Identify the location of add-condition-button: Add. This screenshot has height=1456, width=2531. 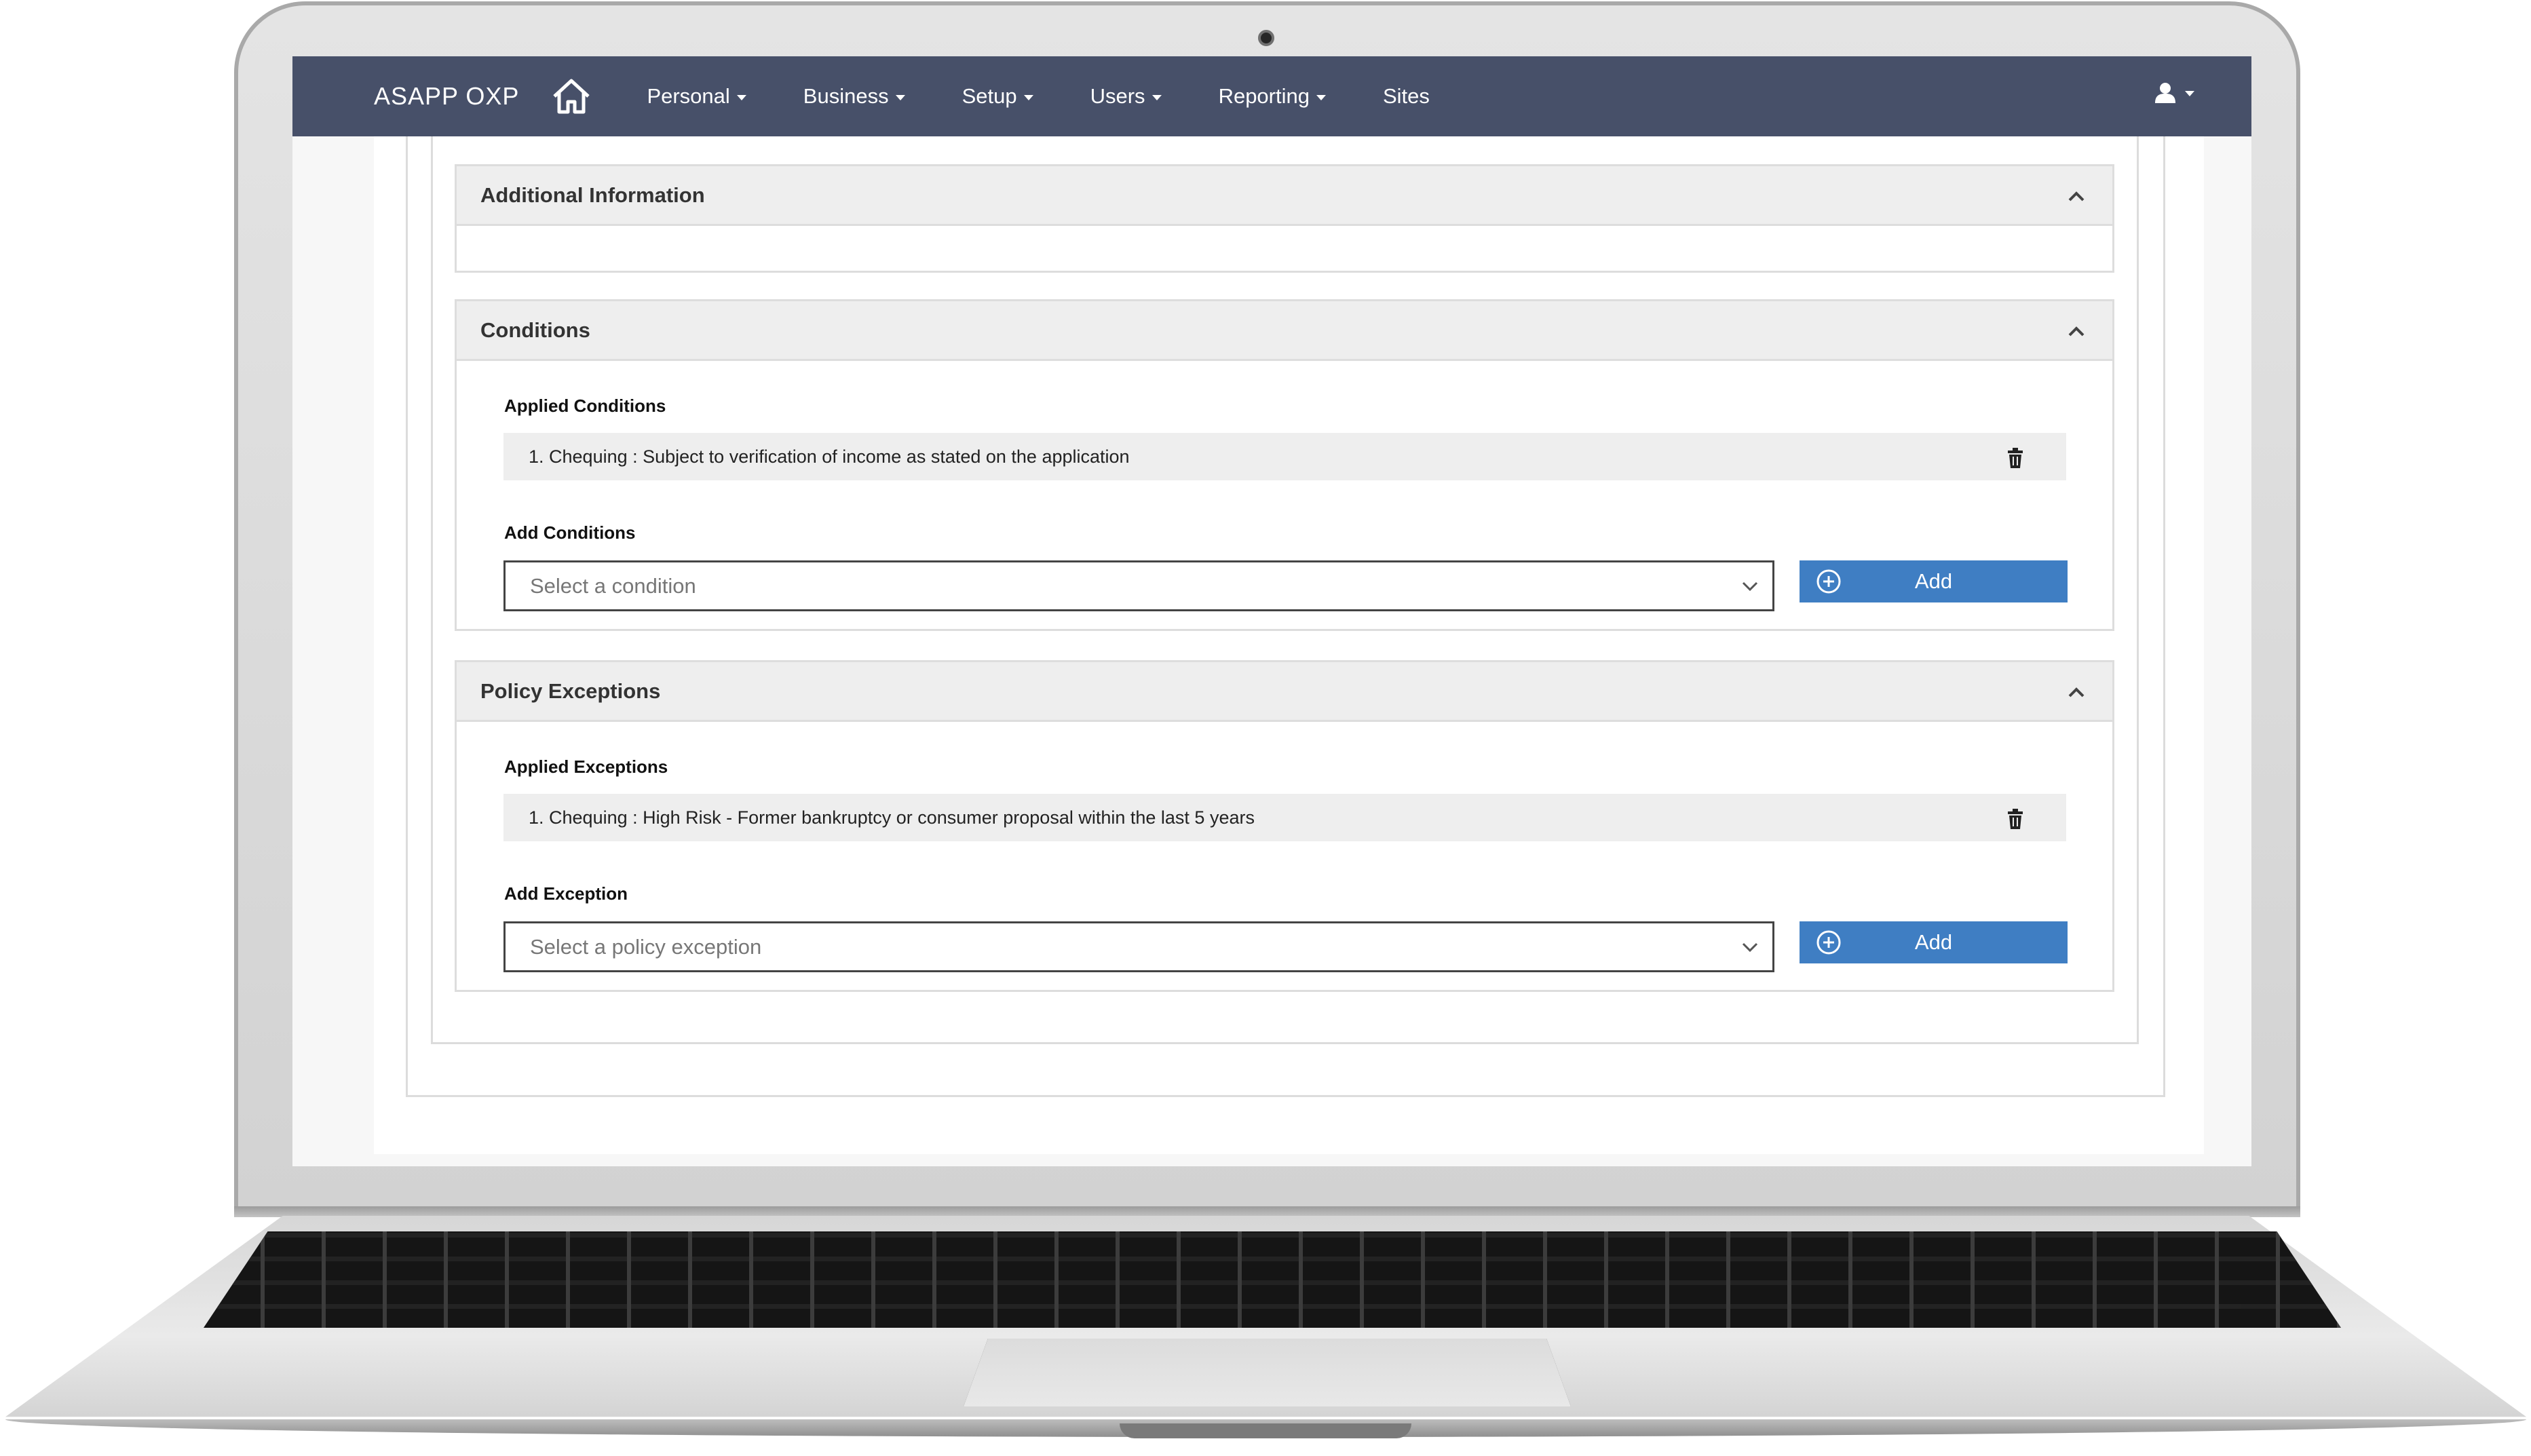
(1934, 581).